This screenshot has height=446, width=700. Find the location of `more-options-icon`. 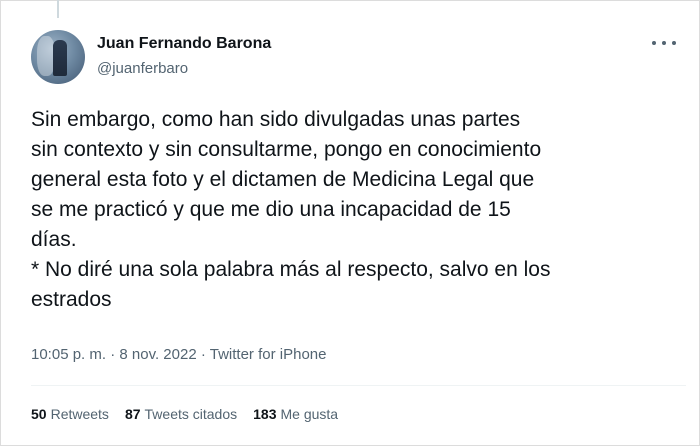

more-options-icon is located at coordinates (664, 43).